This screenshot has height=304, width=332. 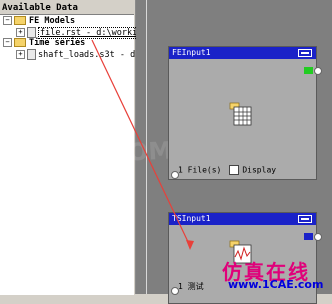 I want to click on node-title-bar: TSInput1, so click(x=242, y=219).